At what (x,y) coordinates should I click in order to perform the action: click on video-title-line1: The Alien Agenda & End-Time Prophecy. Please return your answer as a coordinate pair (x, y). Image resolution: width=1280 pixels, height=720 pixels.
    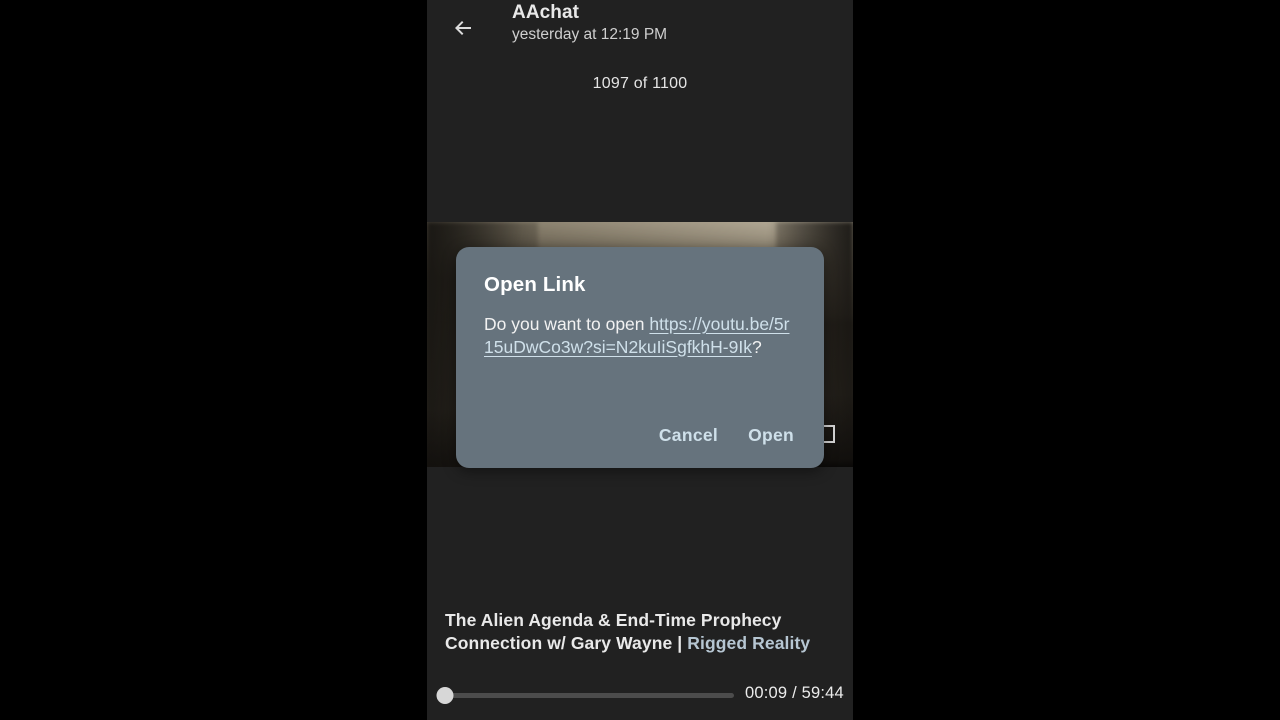
    Looking at the image, I should click on (613, 620).